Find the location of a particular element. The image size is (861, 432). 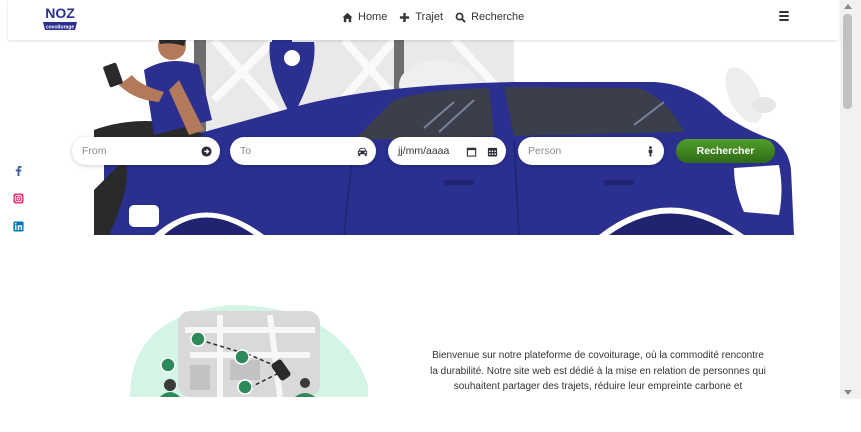

svg-text: covoiturage is located at coordinates (60, 28).